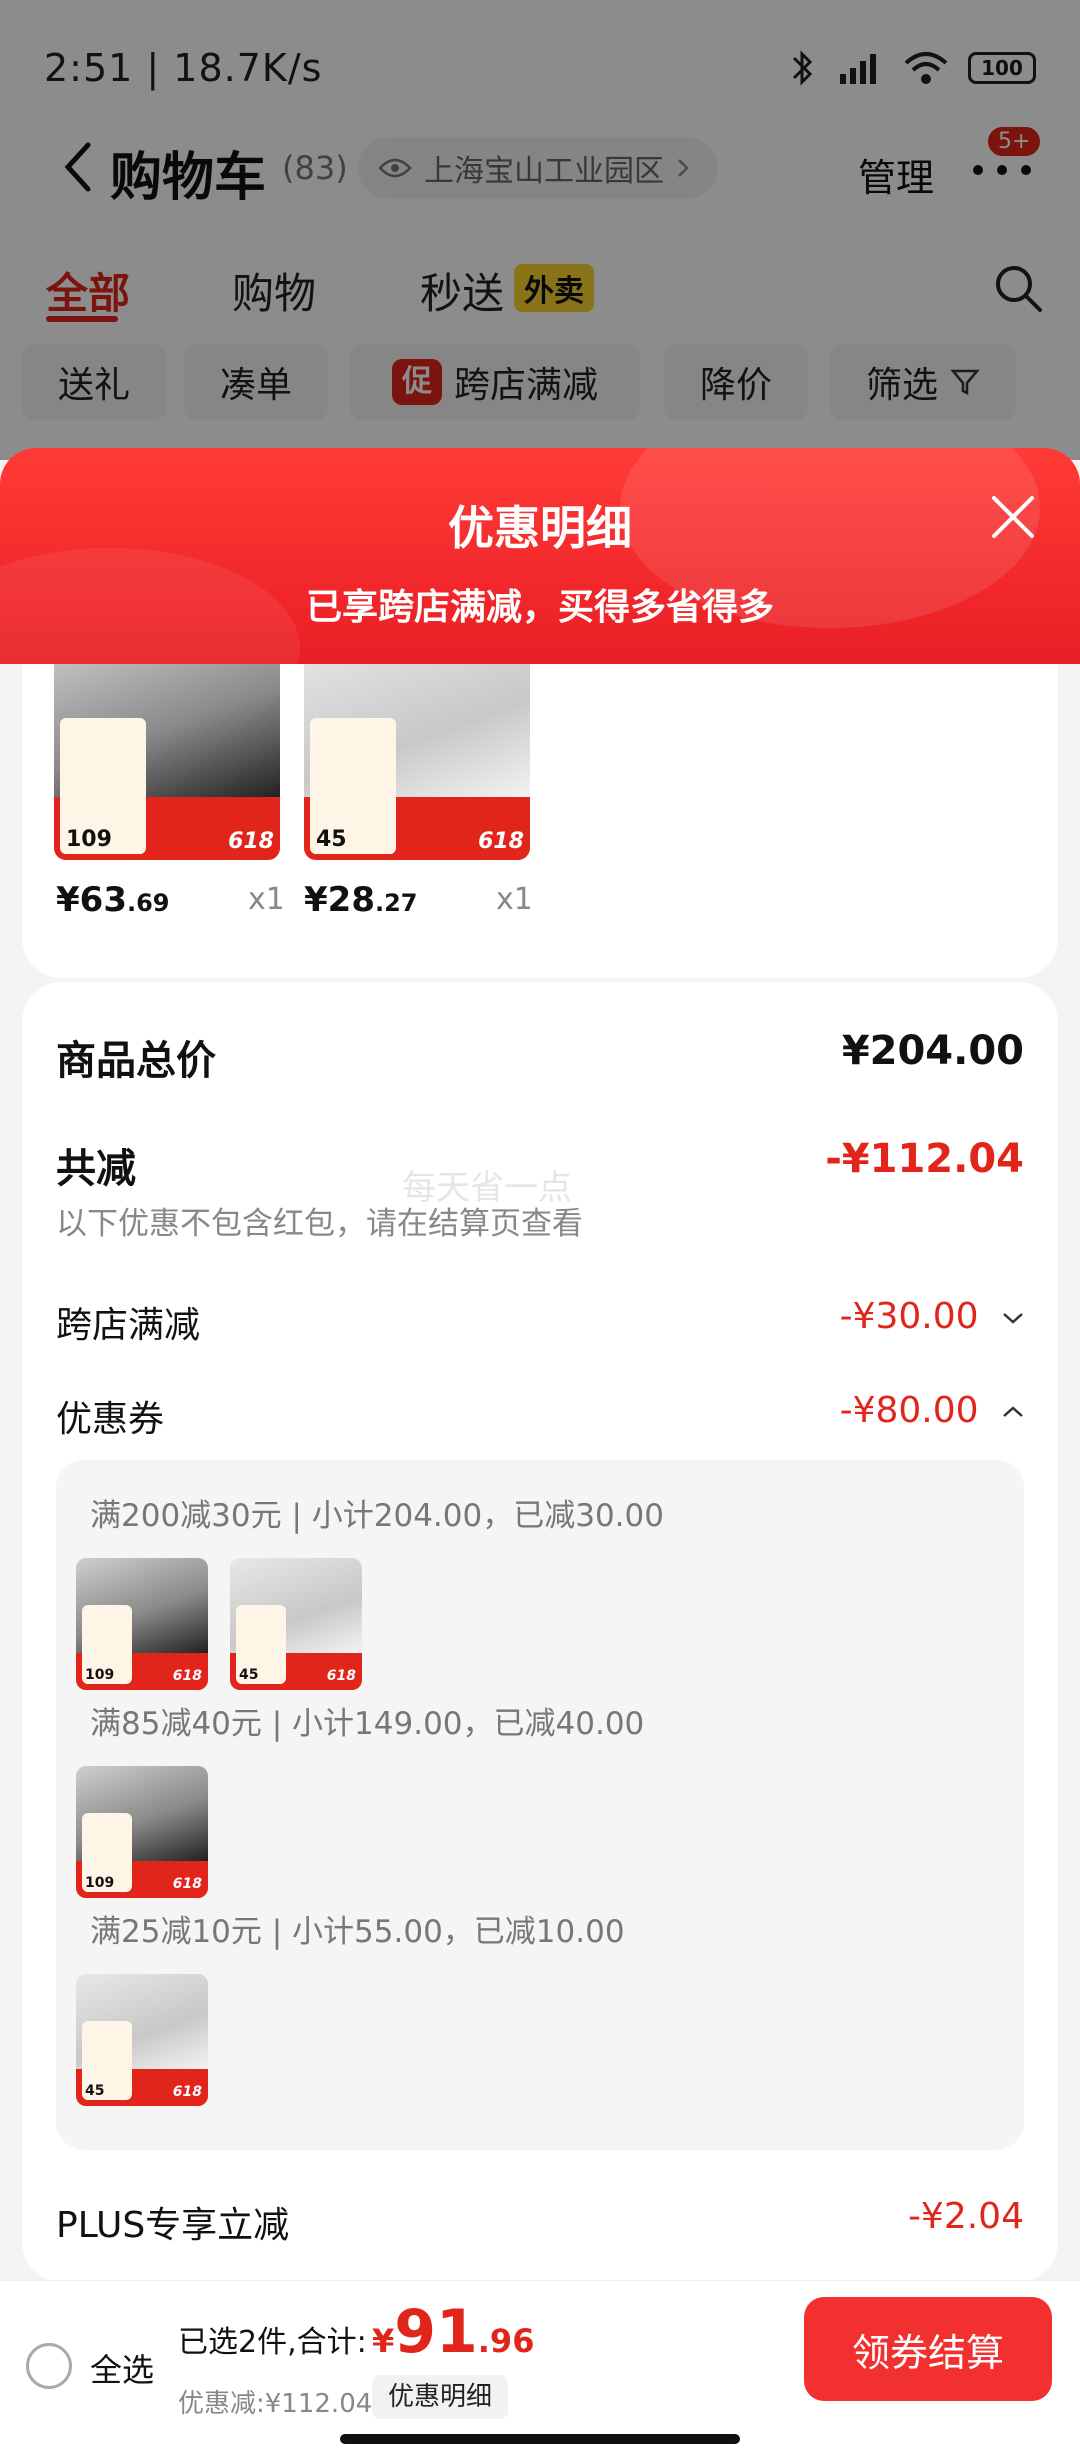 The width and height of the screenshot is (1080, 2460). Describe the element at coordinates (91, 900) in the screenshot. I see `price-int: ¥63` at that location.